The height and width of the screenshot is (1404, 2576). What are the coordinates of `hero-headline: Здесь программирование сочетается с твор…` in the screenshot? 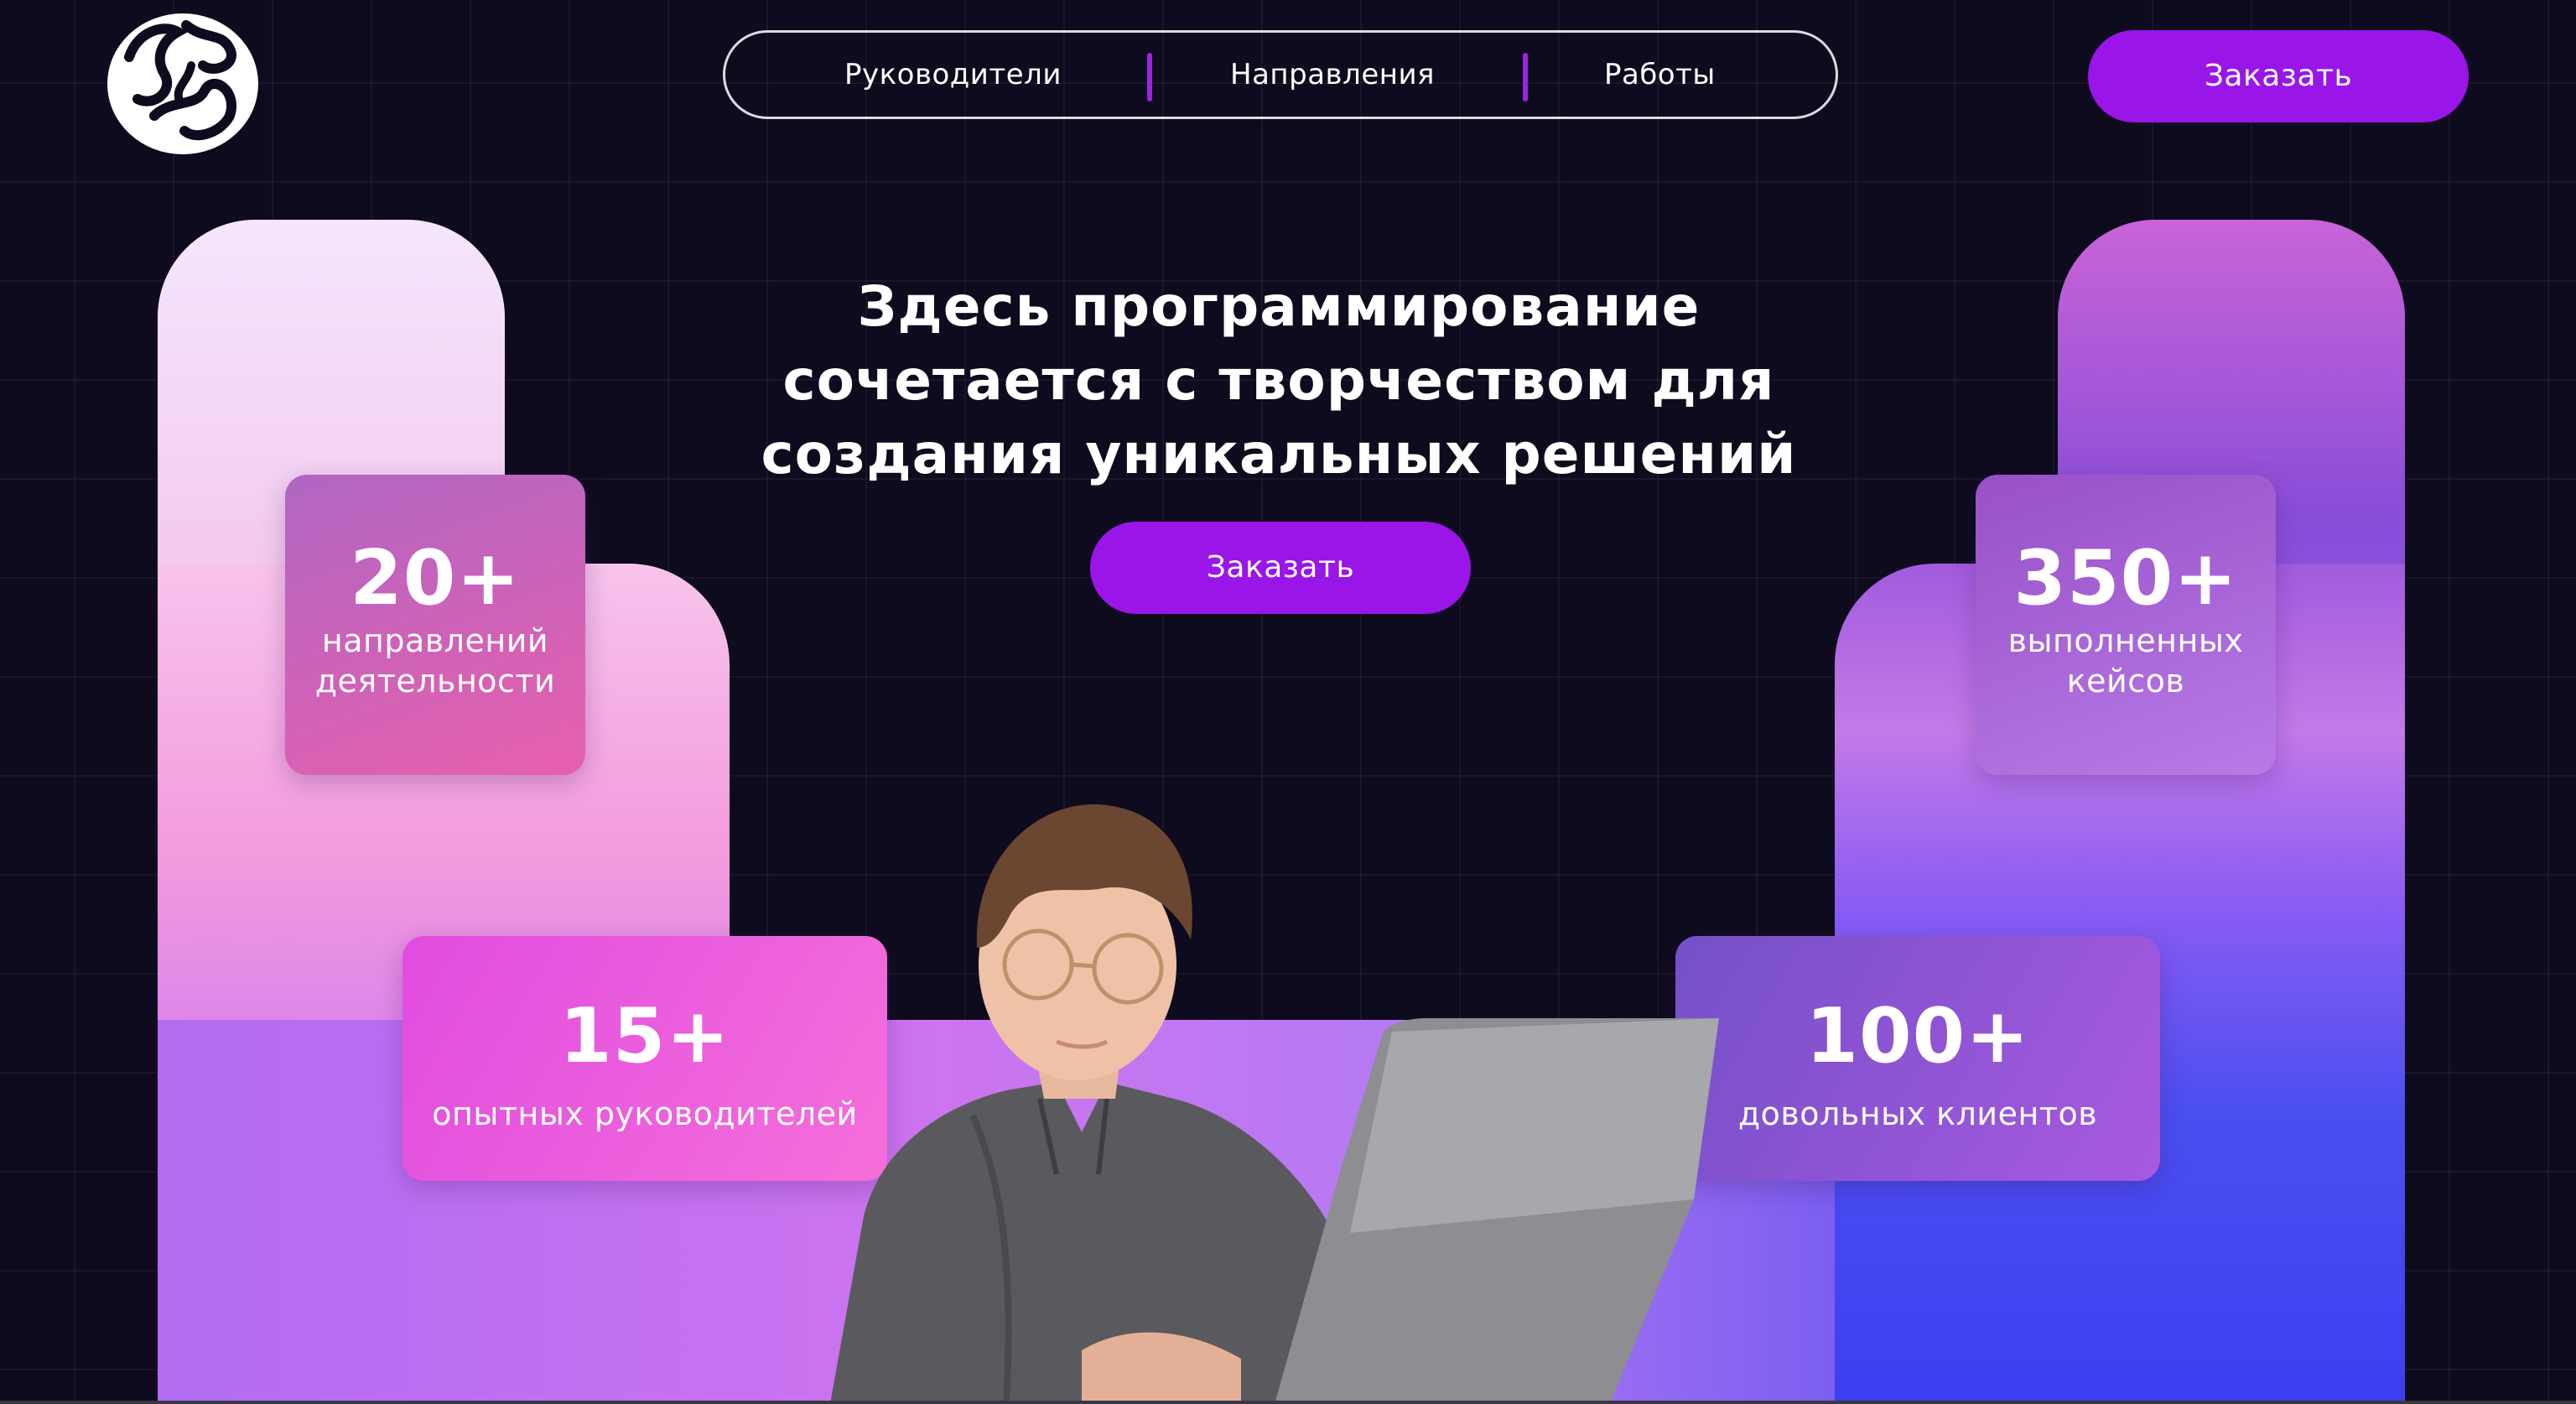 It's located at (1279, 380).